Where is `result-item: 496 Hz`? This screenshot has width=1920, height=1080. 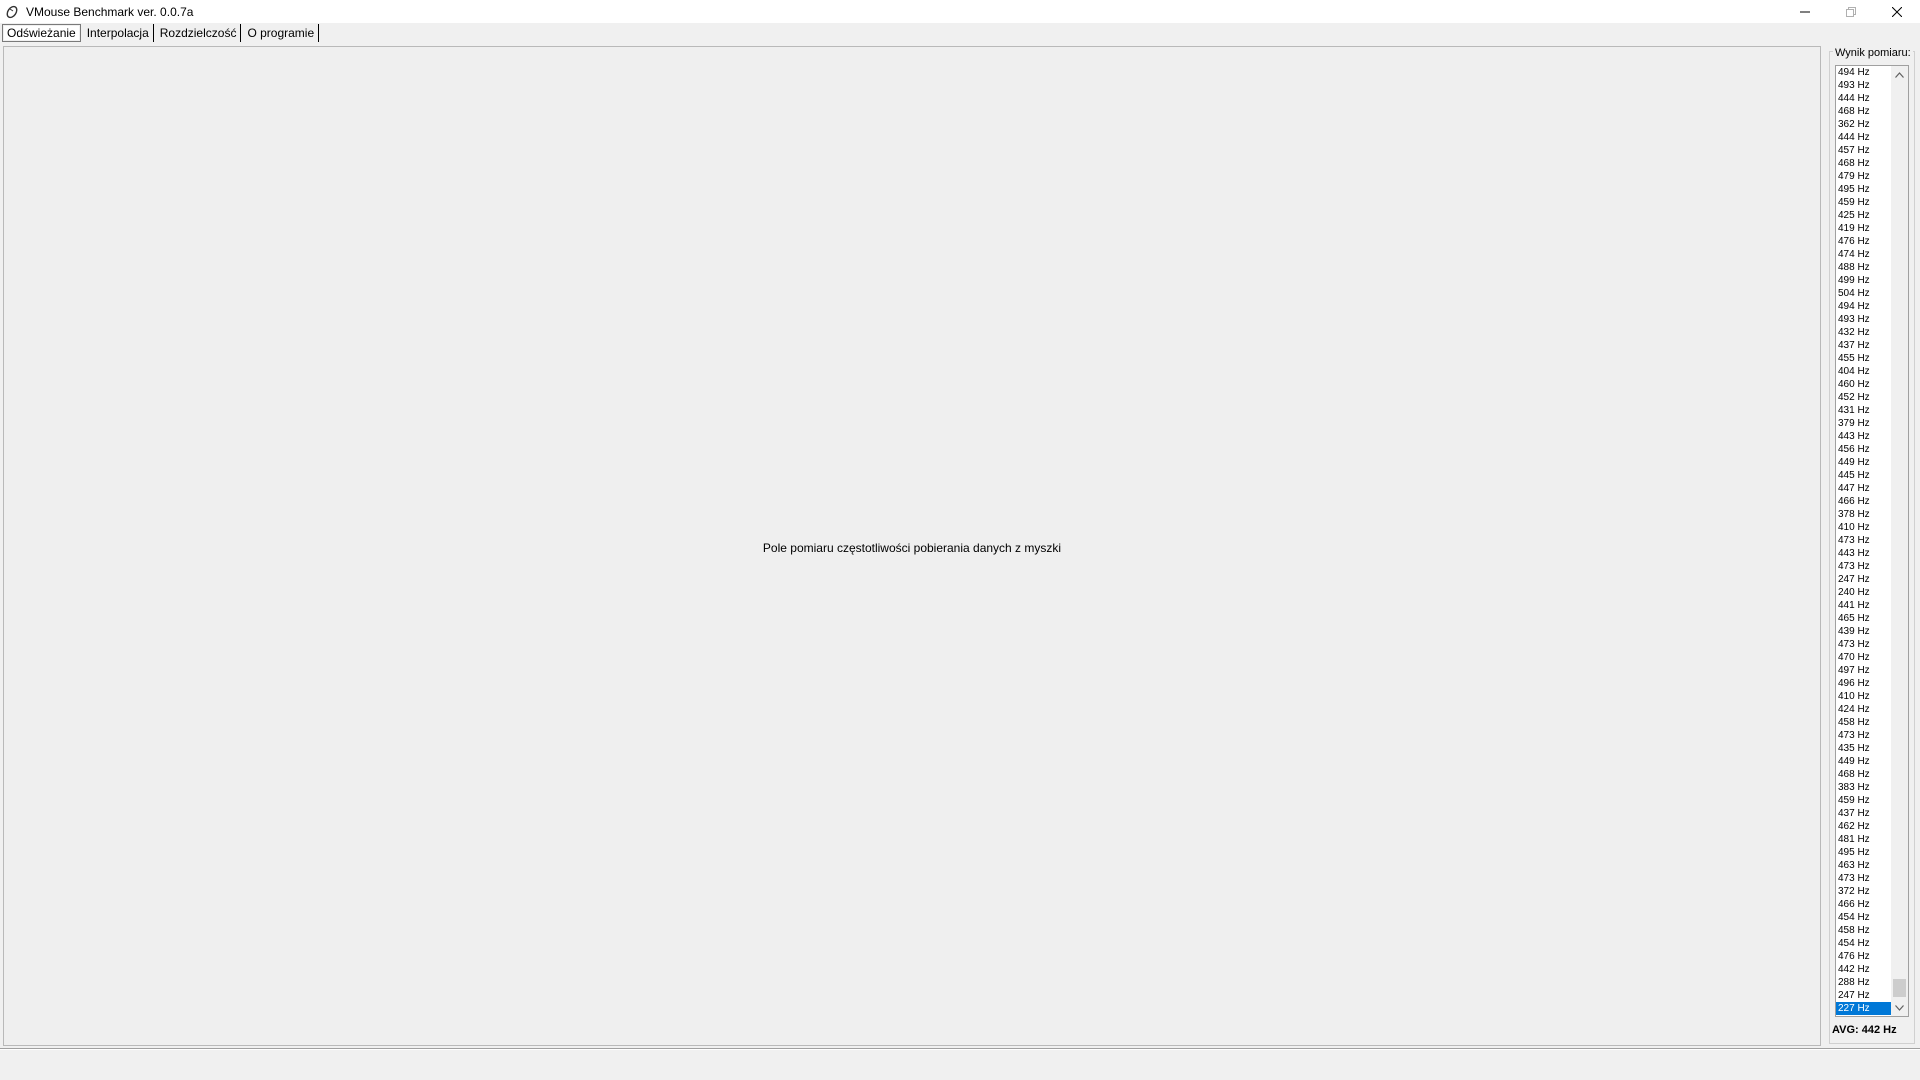 result-item: 496 Hz is located at coordinates (1864, 683).